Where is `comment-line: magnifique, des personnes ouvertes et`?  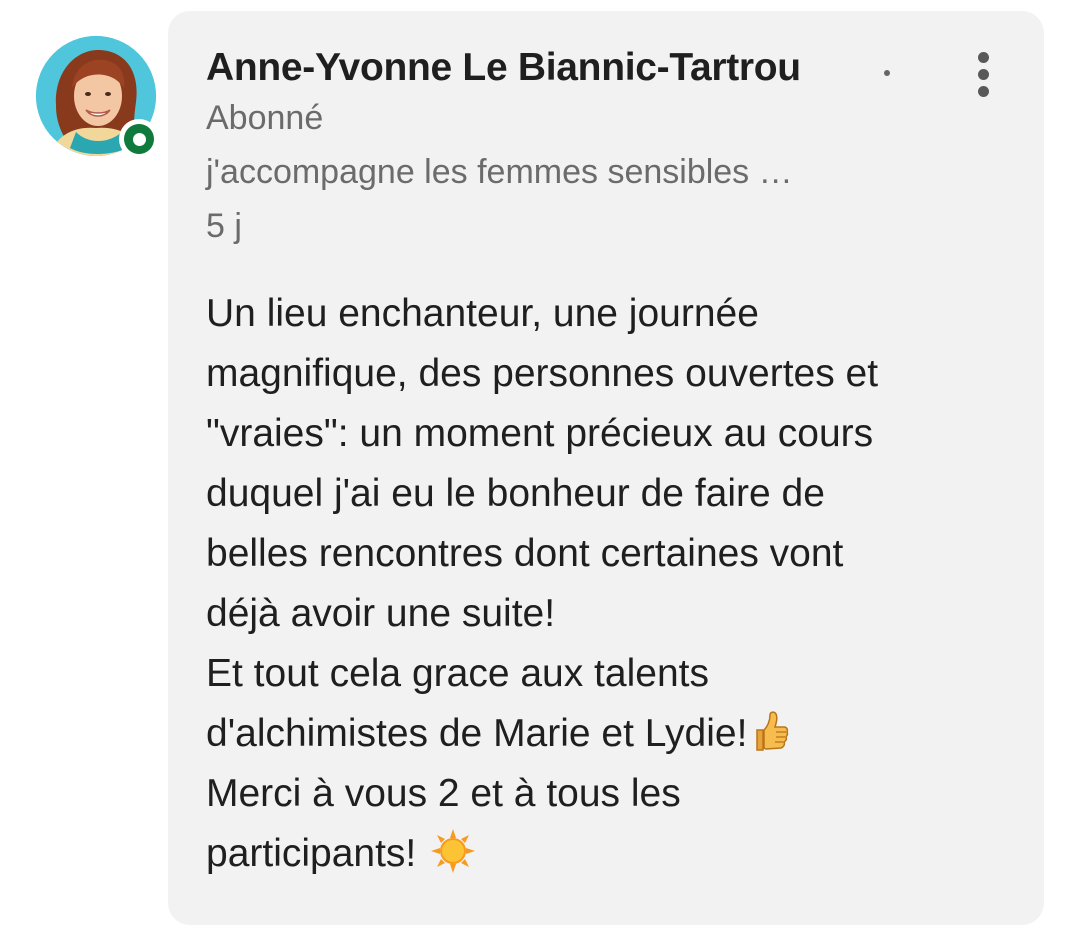 comment-line: magnifique, des personnes ouvertes et is located at coordinates (542, 373).